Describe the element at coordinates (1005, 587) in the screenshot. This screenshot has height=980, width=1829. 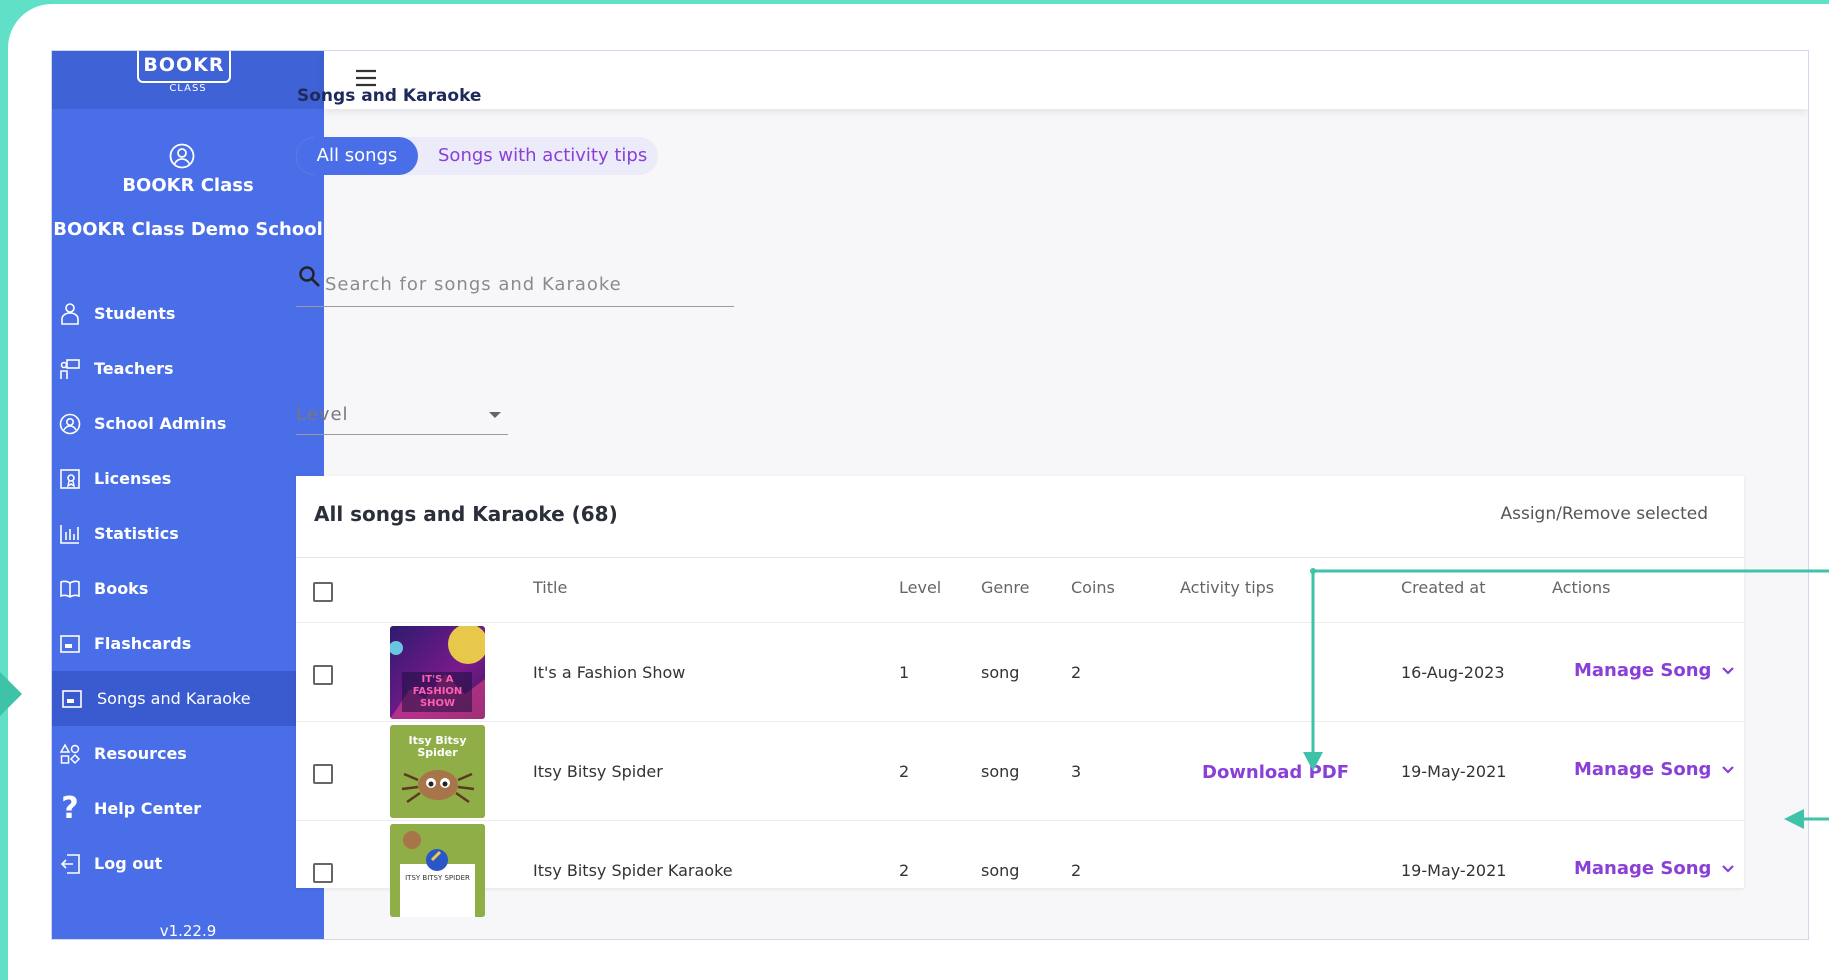
I see `header-genre: Genre` at that location.